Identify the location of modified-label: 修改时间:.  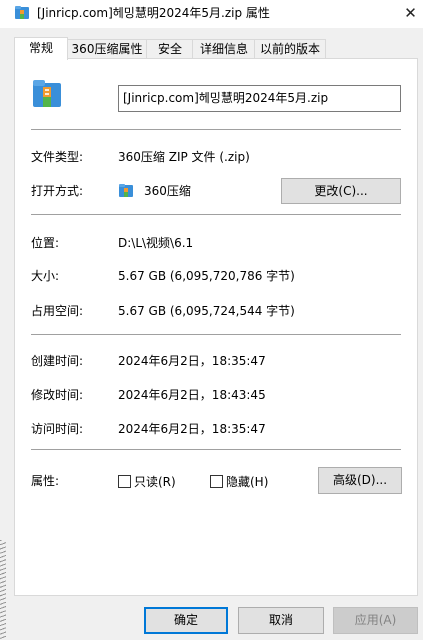
(57, 395).